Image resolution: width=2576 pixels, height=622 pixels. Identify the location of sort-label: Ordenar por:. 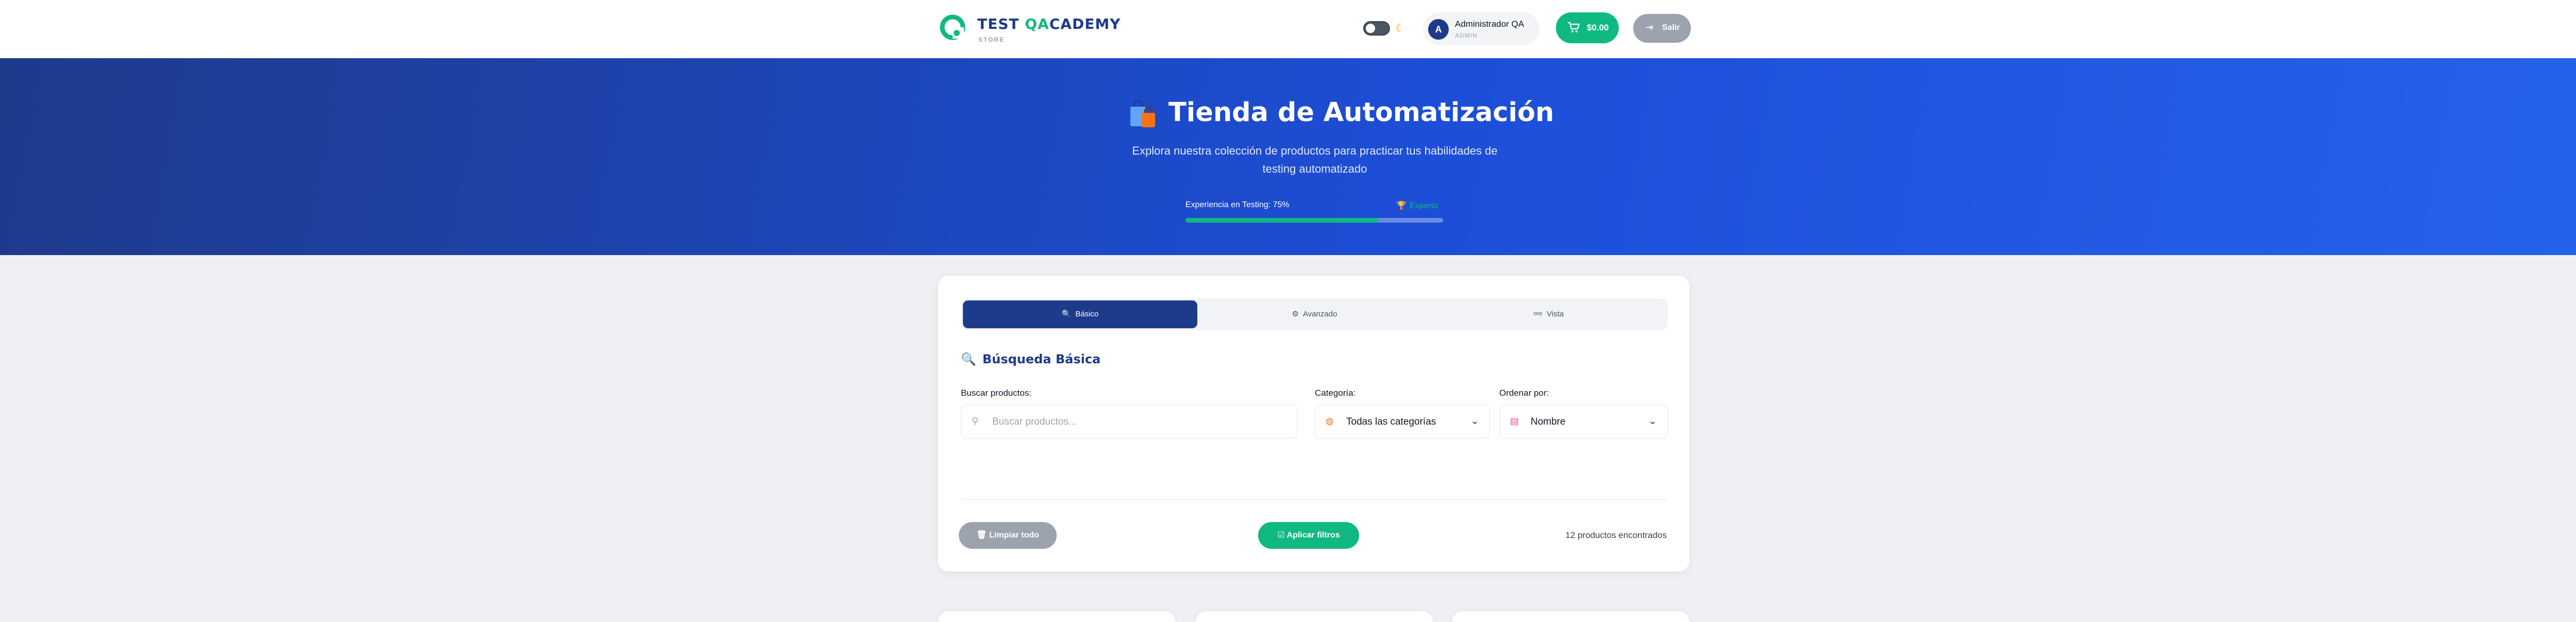
(1524, 393).